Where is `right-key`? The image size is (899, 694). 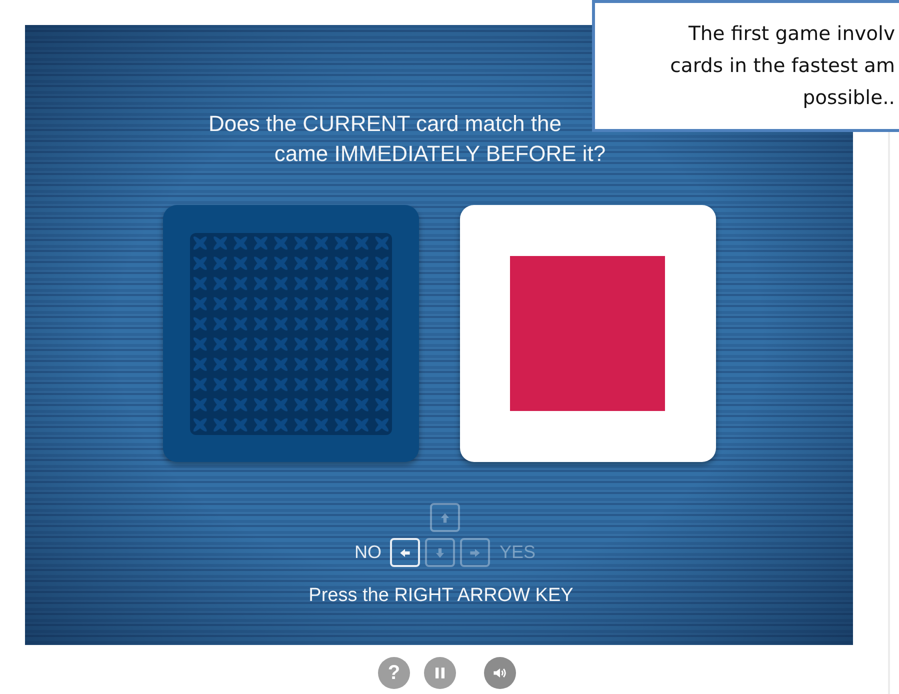
right-key is located at coordinates (475, 552).